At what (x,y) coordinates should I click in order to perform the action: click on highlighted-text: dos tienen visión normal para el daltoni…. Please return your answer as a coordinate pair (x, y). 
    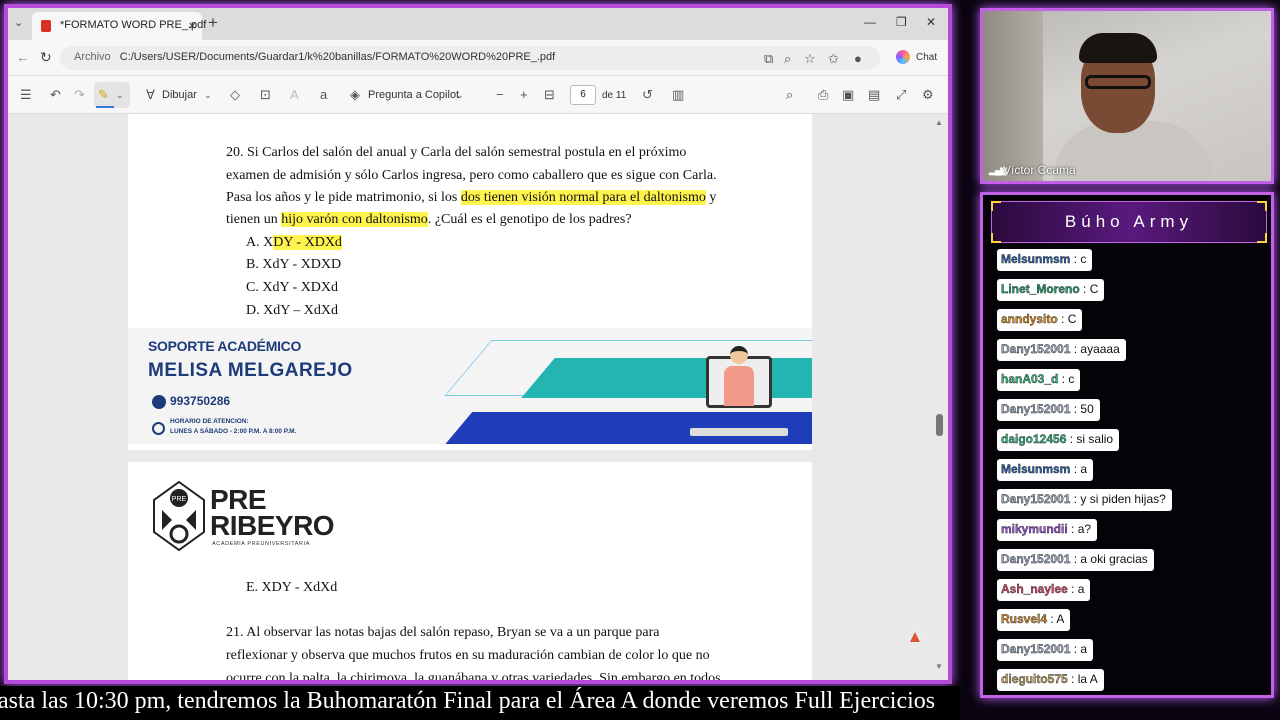
    Looking at the image, I should click on (583, 197).